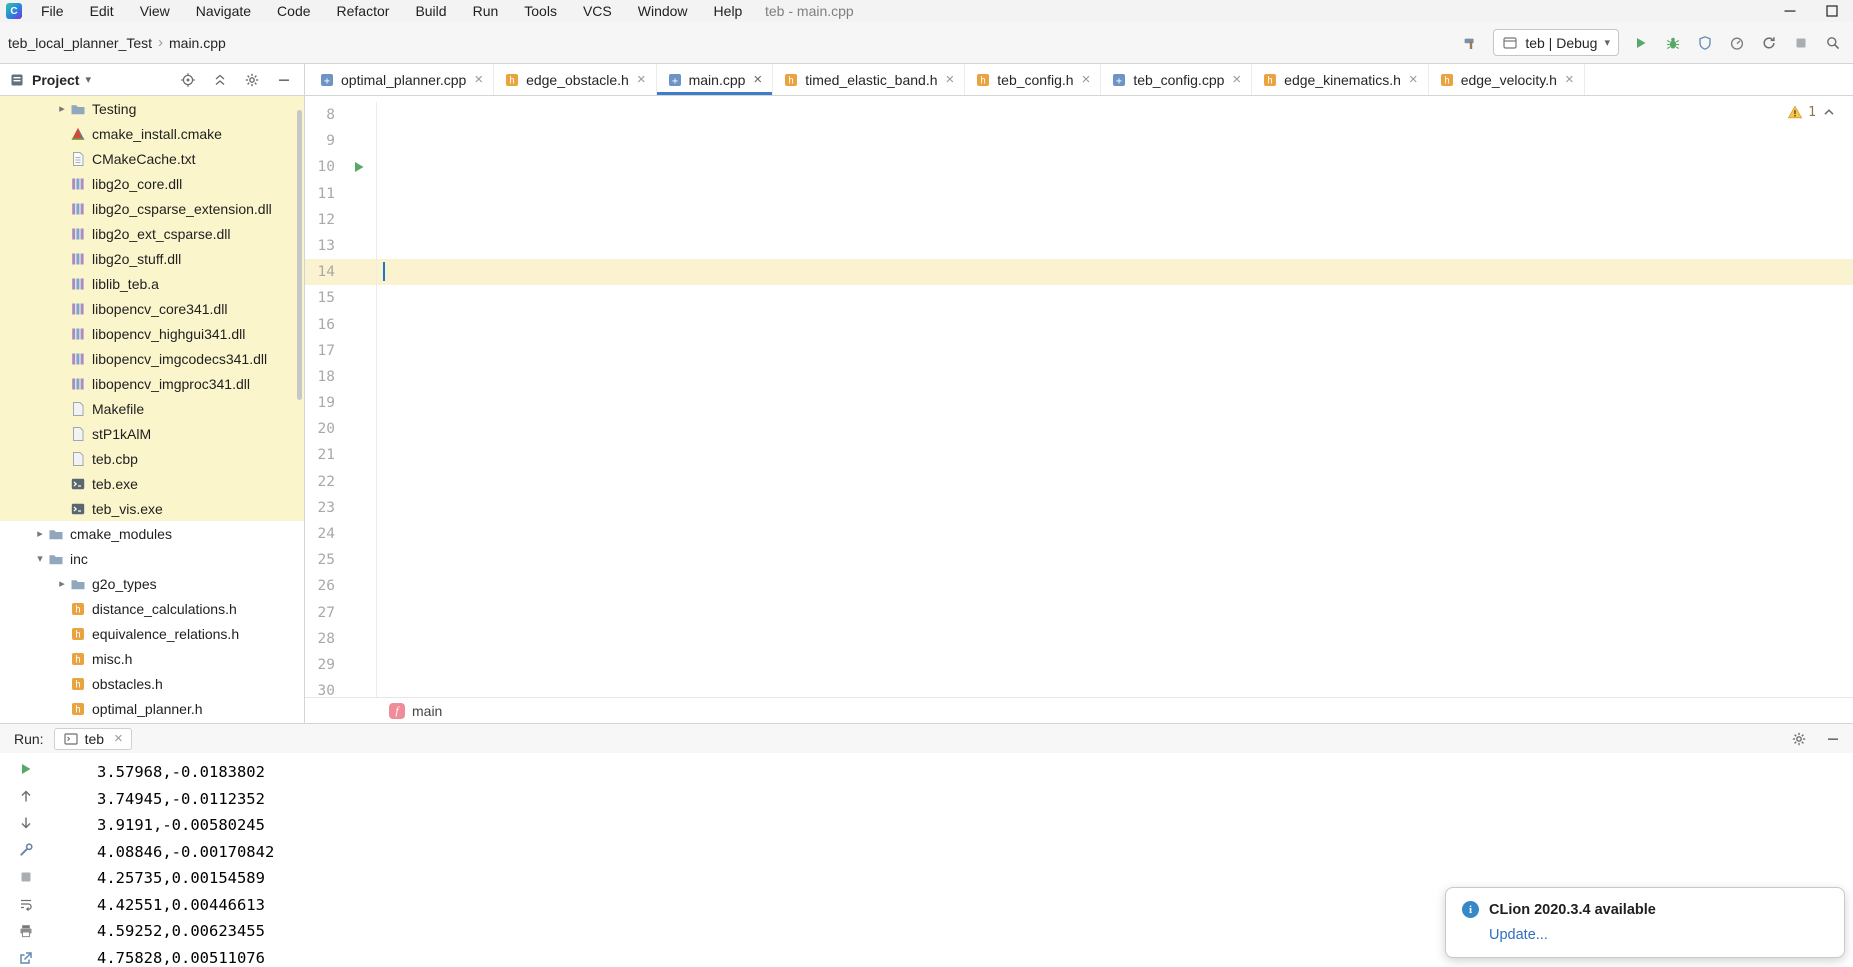 The height and width of the screenshot is (967, 1853). I want to click on menu-item-help: Help, so click(728, 11).